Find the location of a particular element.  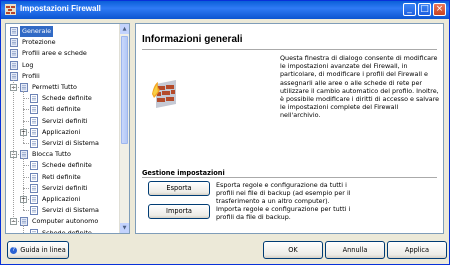

import-button: Importa is located at coordinates (179, 211).